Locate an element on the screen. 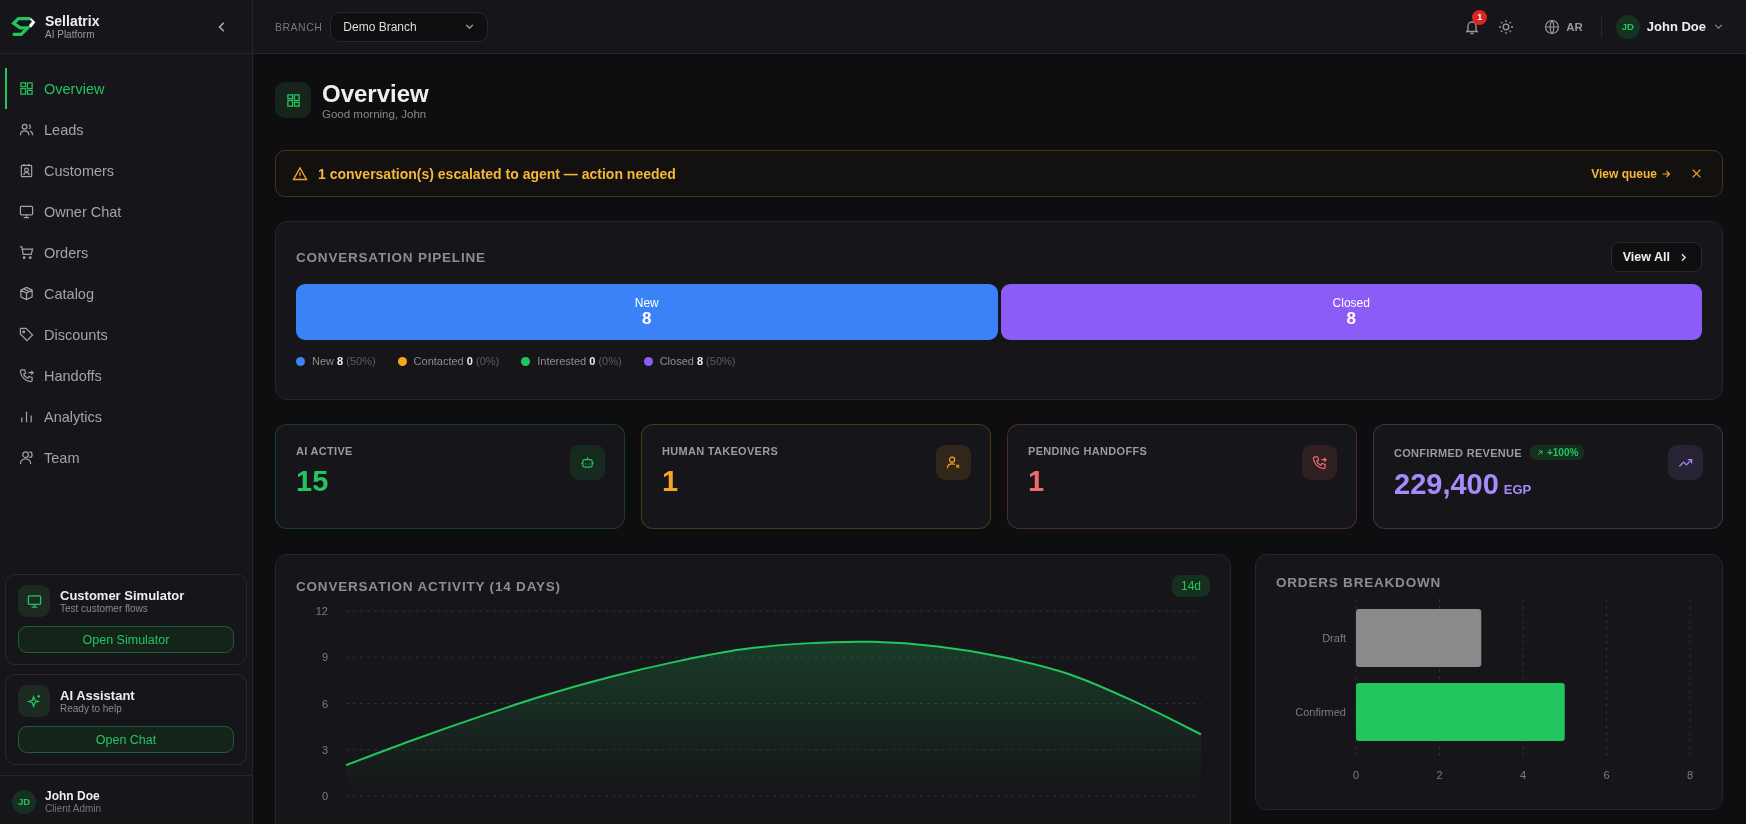 Image resolution: width=1746 pixels, height=824 pixels. robot-icon is located at coordinates (587, 462).